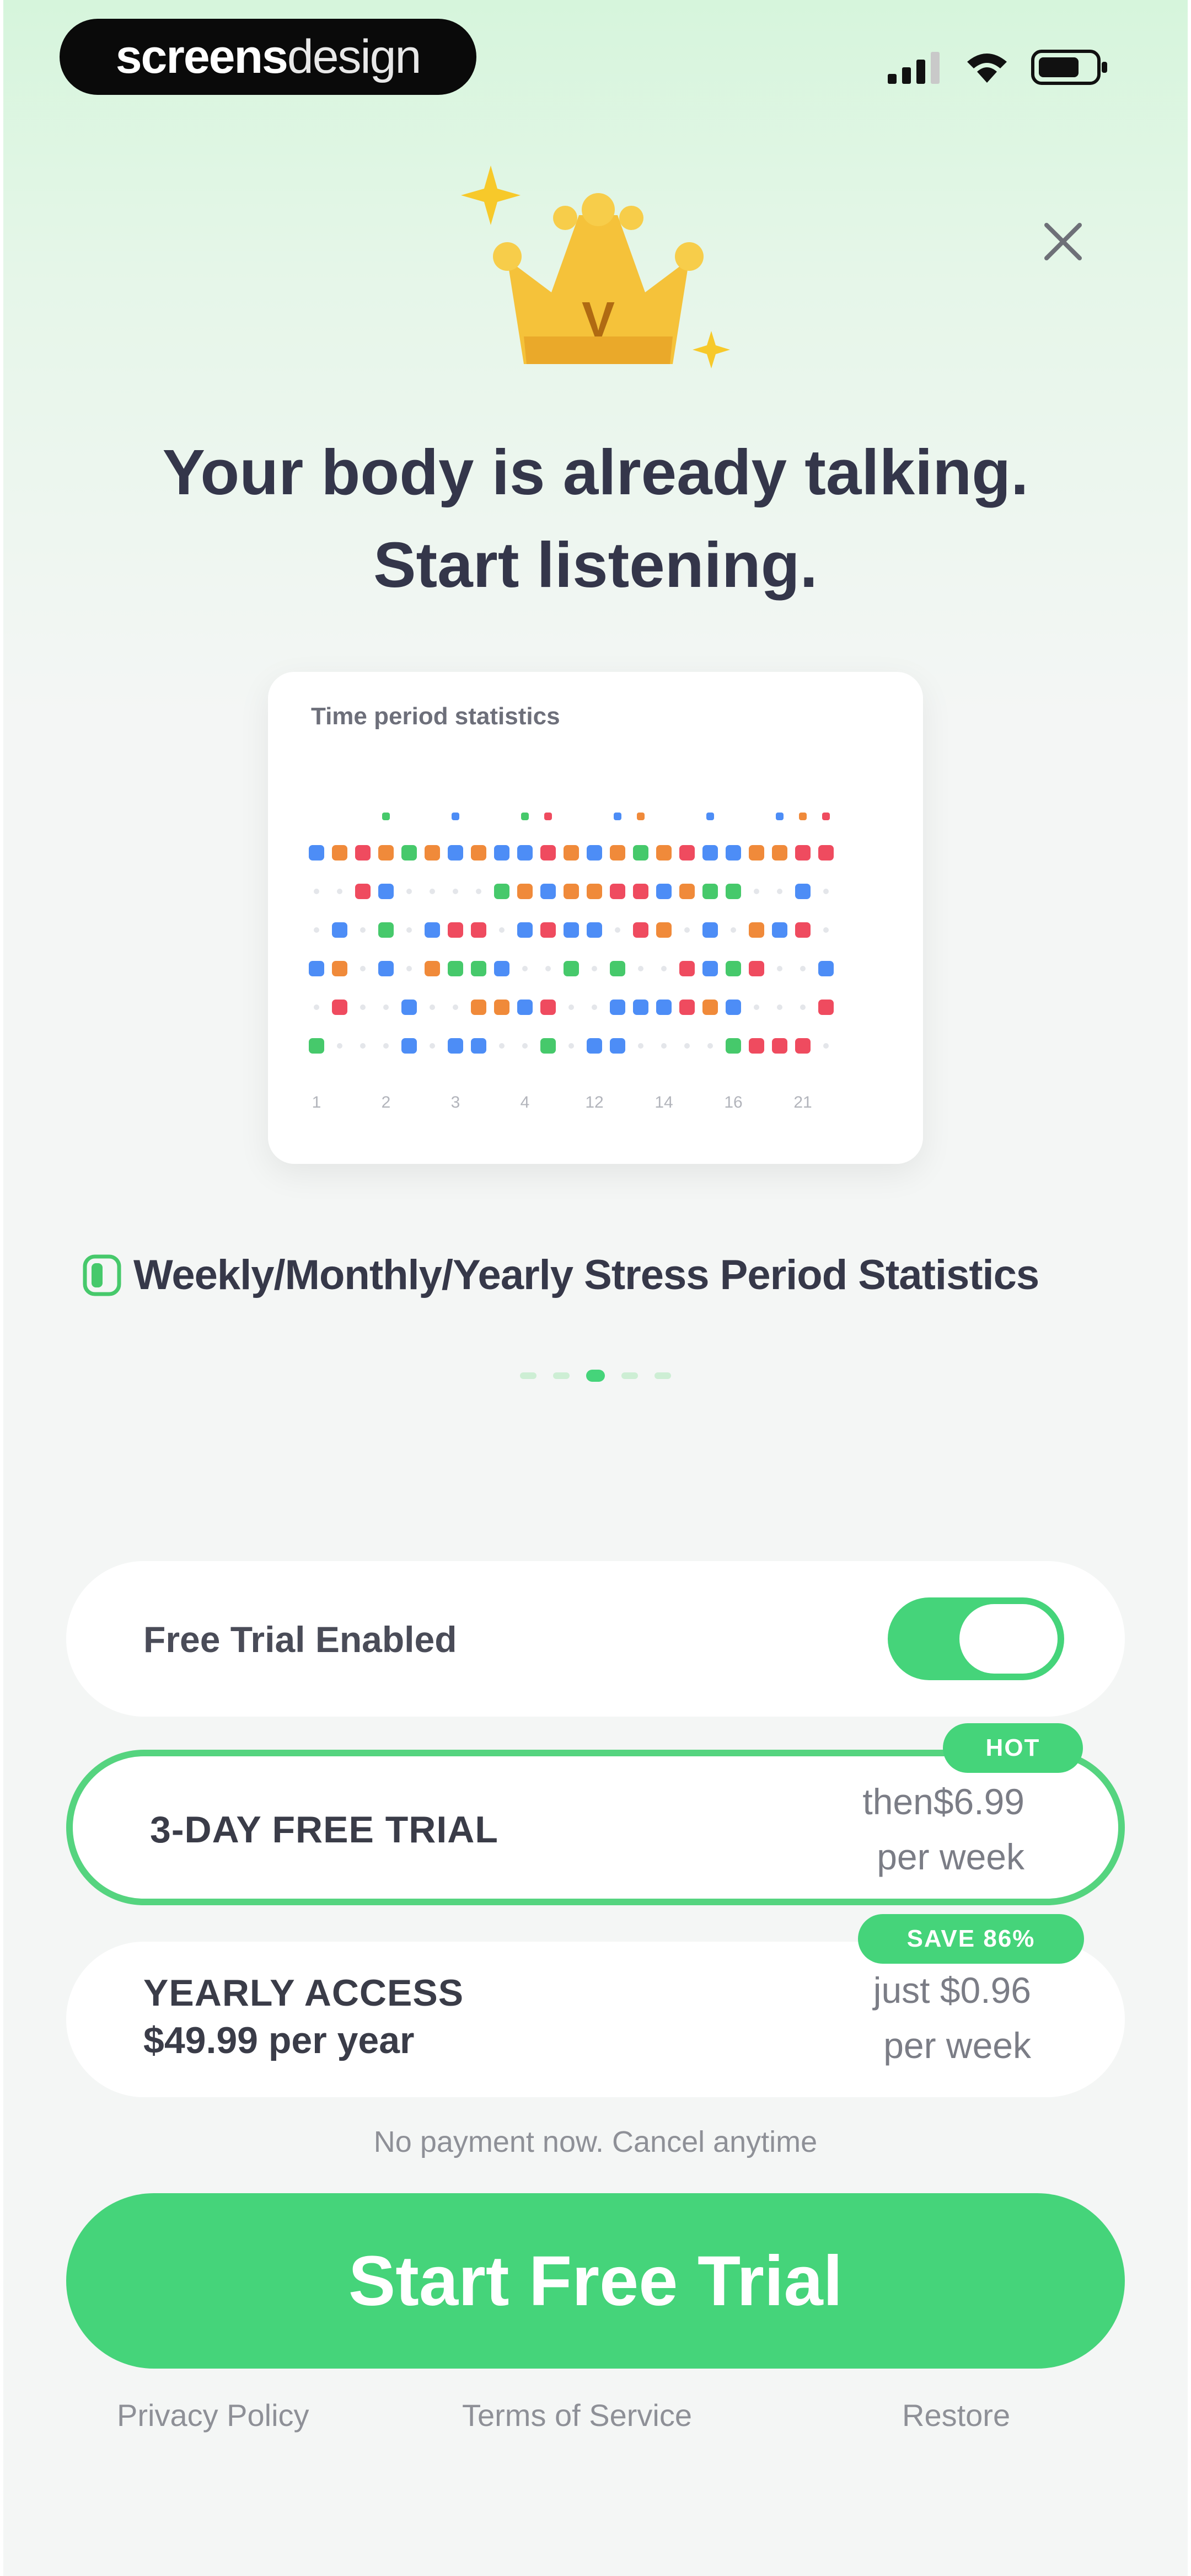 This screenshot has width=1191, height=2576. Describe the element at coordinates (303, 1993) in the screenshot. I see `plan-name: YEARLY ACCESS` at that location.